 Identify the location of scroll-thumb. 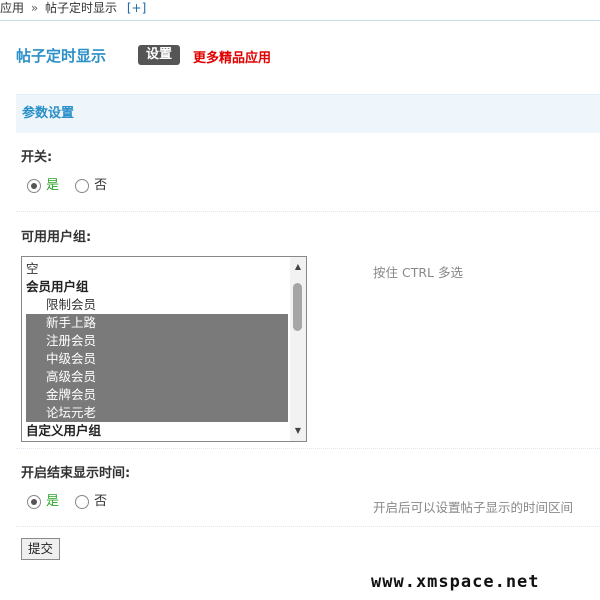
(297, 307).